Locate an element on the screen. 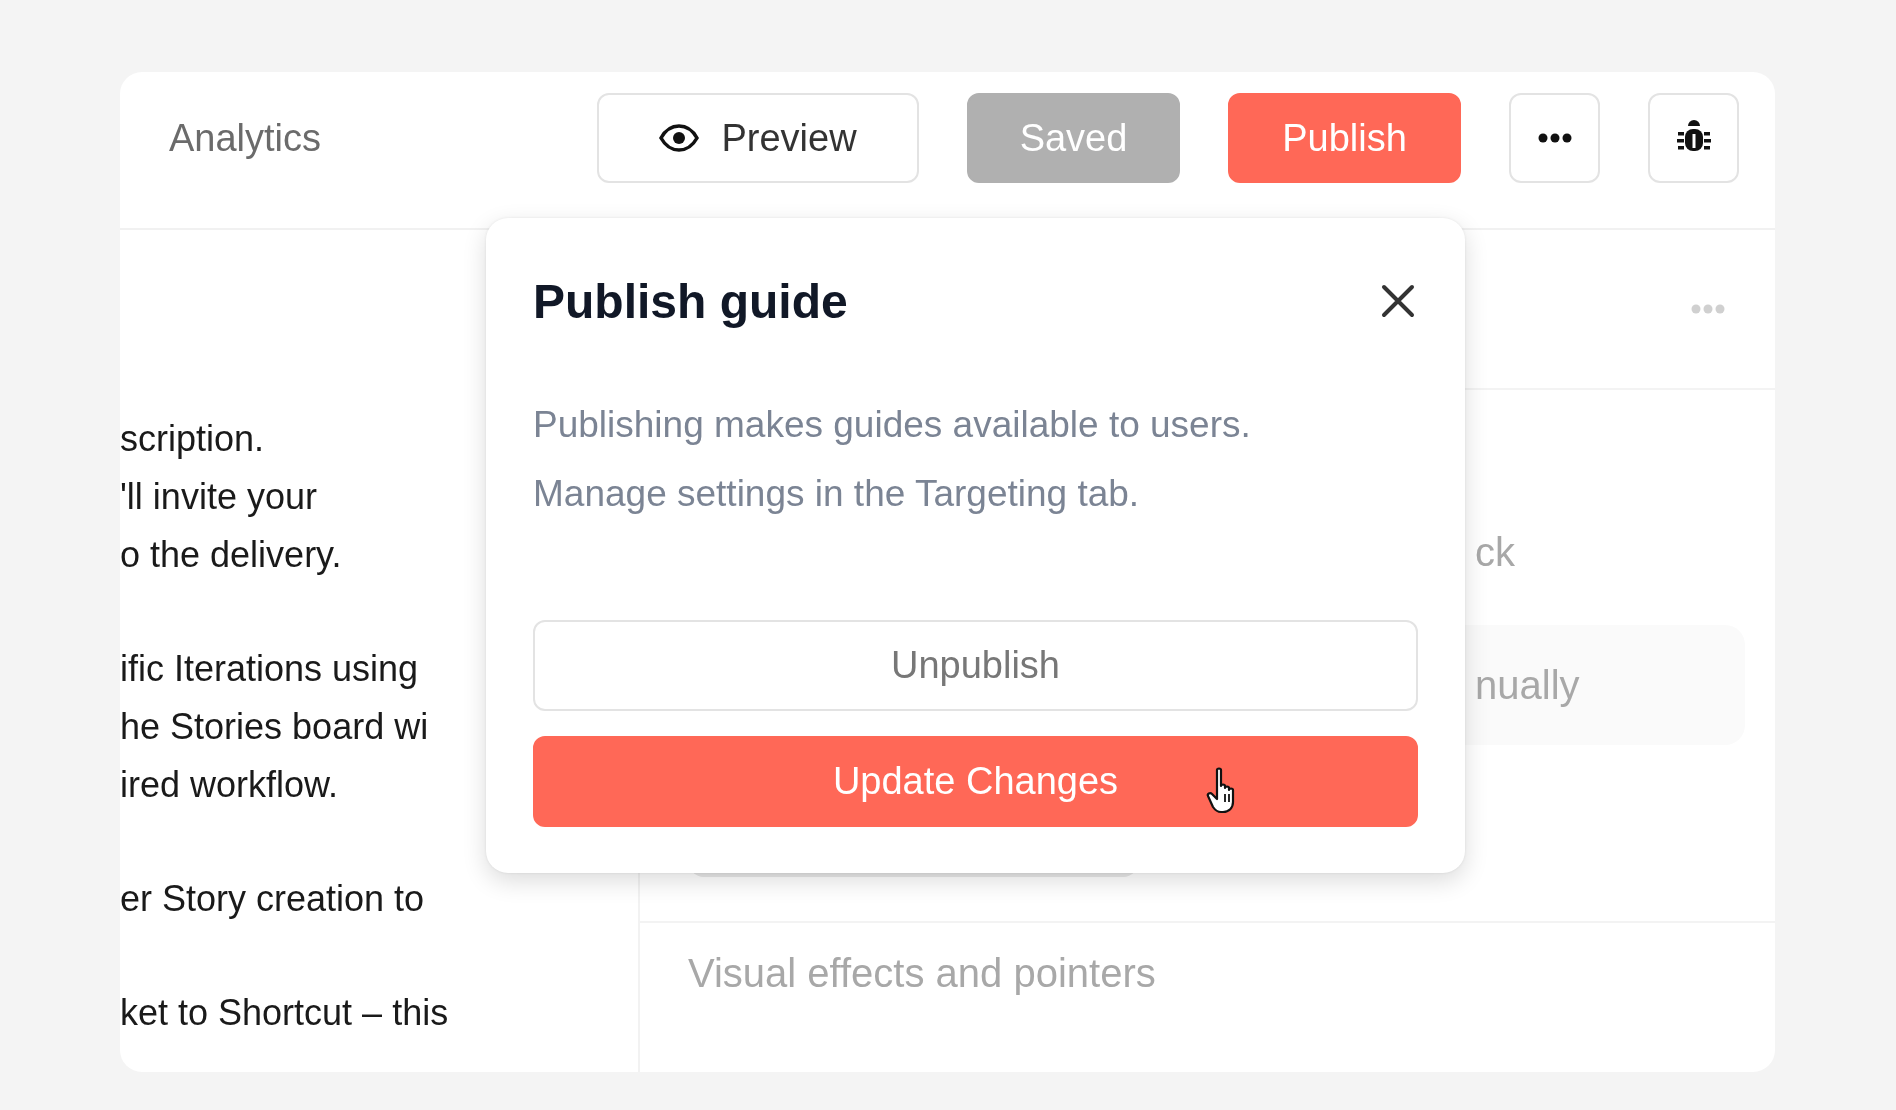  faded-text: ck is located at coordinates (1495, 552).